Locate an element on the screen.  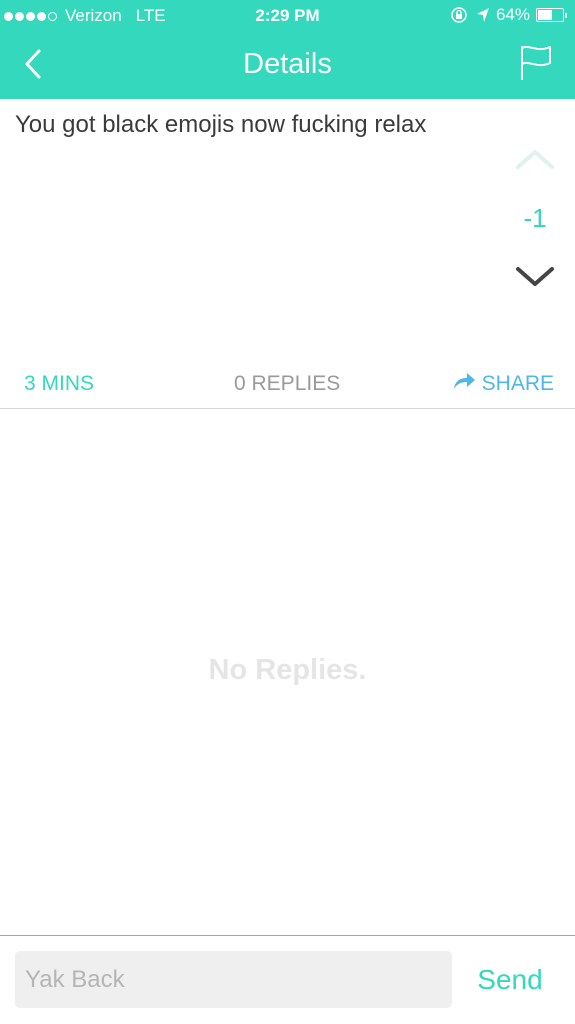
page-title: Details is located at coordinates (287, 64).